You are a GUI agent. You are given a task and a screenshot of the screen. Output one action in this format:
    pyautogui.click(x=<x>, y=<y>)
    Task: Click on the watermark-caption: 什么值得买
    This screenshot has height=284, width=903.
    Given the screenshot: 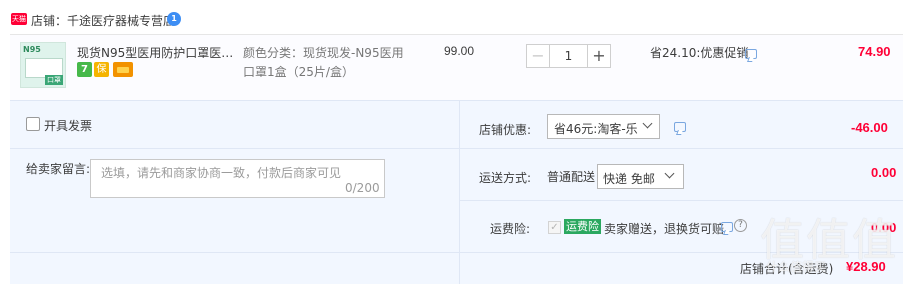 What is the action you would take?
    pyautogui.click(x=796, y=267)
    